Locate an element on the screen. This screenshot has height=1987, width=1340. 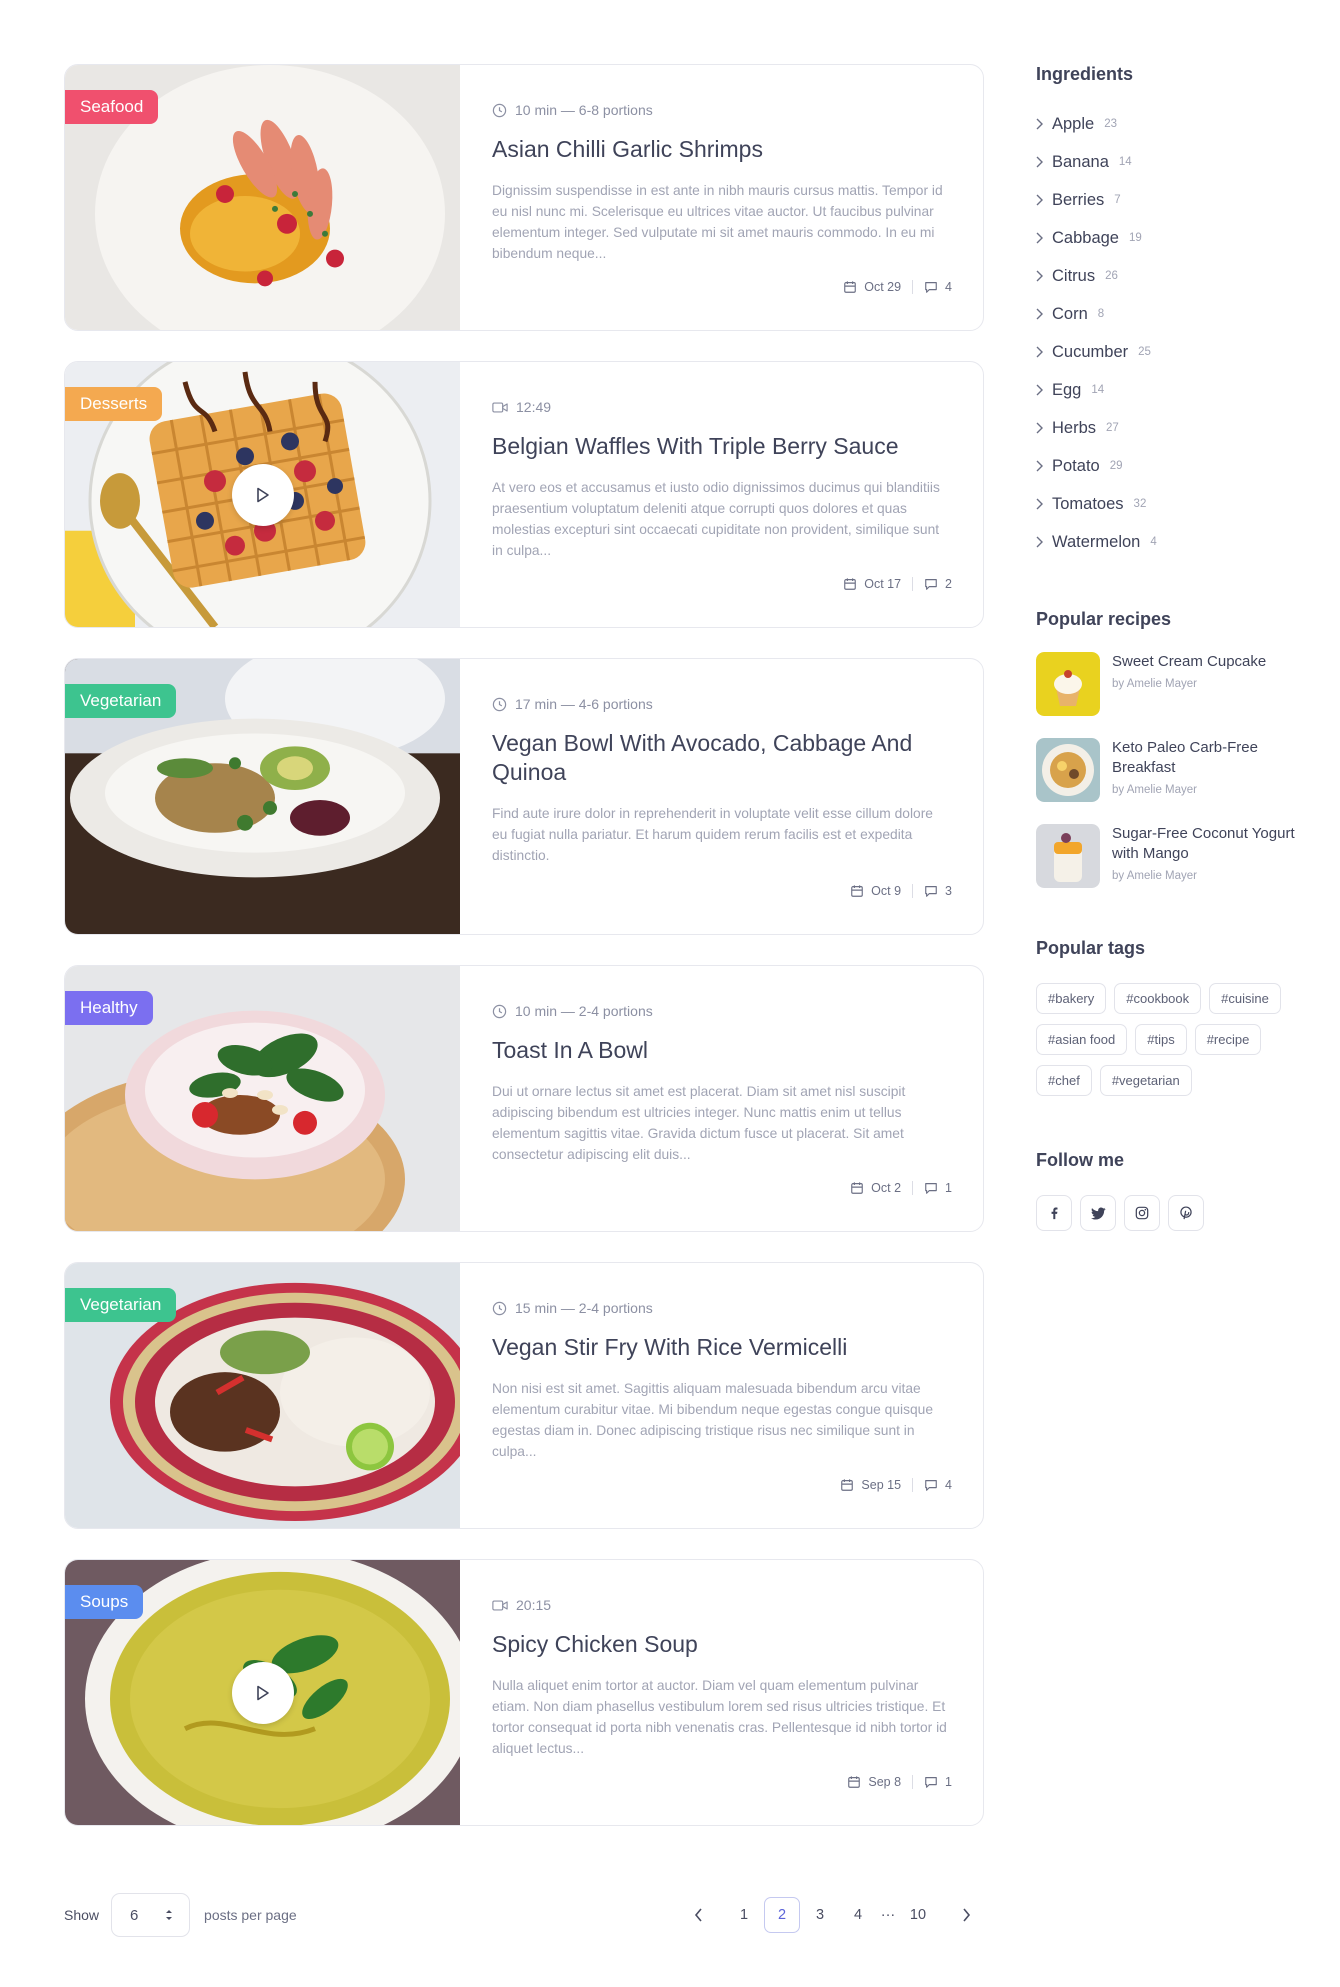
tag-link: #bakery is located at coordinates (1071, 998).